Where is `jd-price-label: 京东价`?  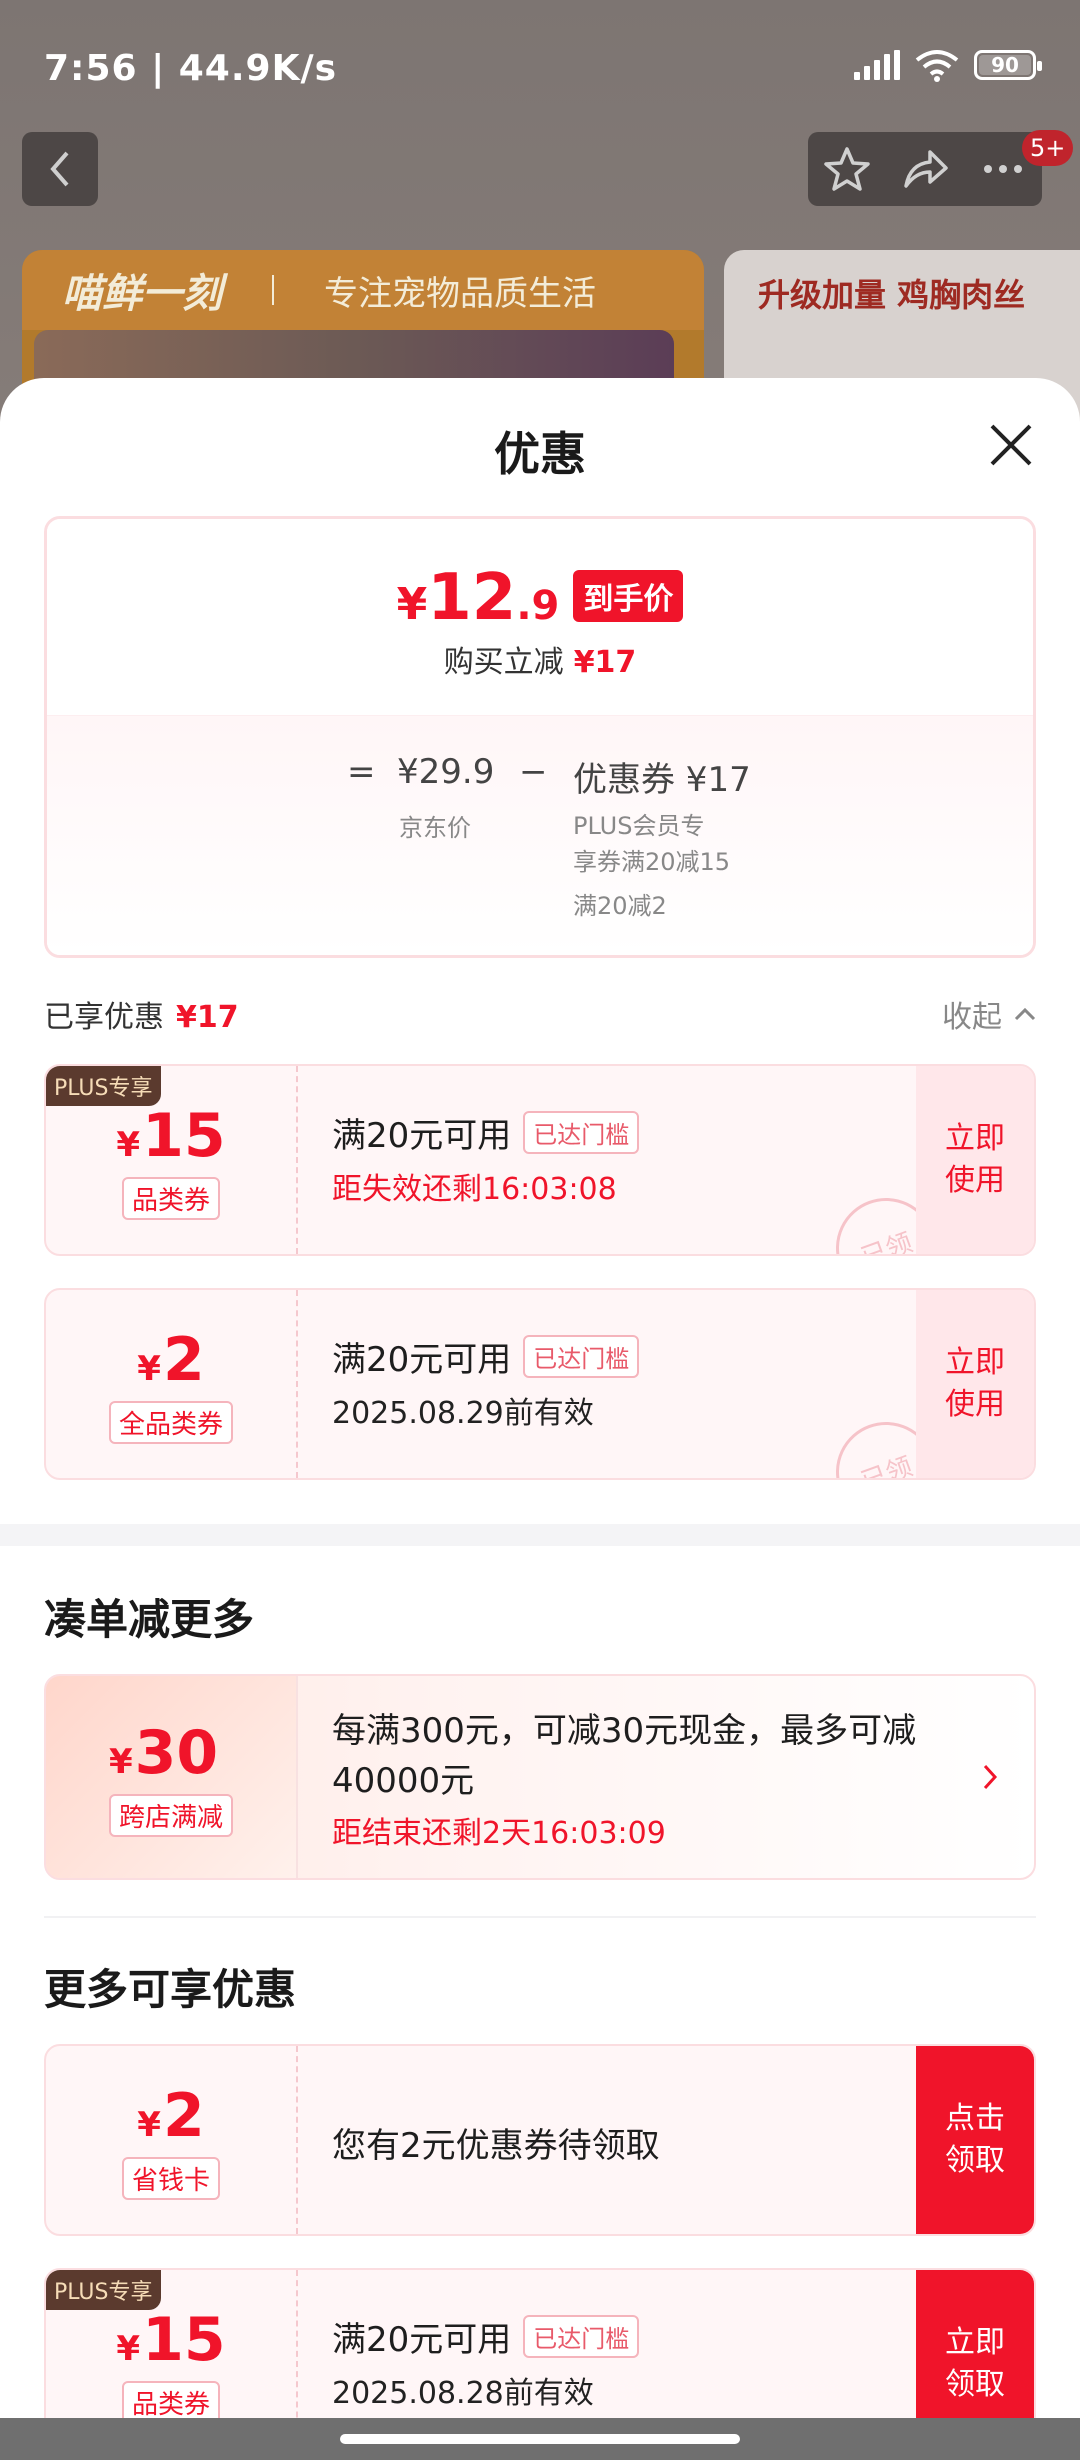 jd-price-label: 京东价 is located at coordinates (435, 828).